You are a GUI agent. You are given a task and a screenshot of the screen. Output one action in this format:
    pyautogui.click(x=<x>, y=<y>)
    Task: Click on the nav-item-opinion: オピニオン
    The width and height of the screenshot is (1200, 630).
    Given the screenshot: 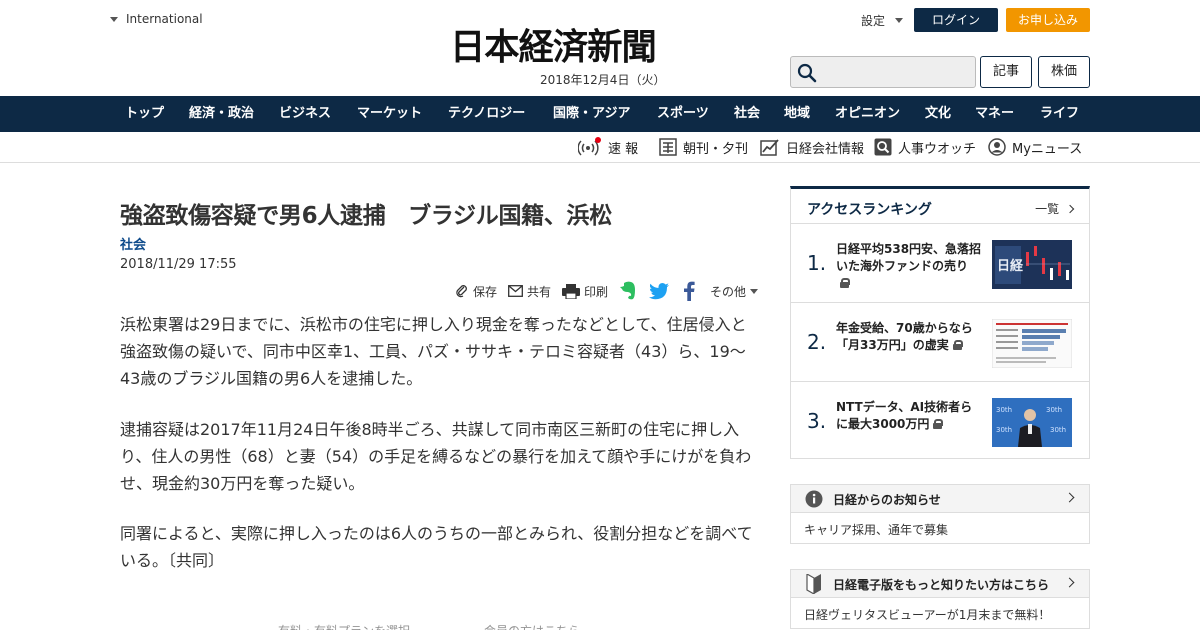 What is the action you would take?
    pyautogui.click(x=867, y=114)
    